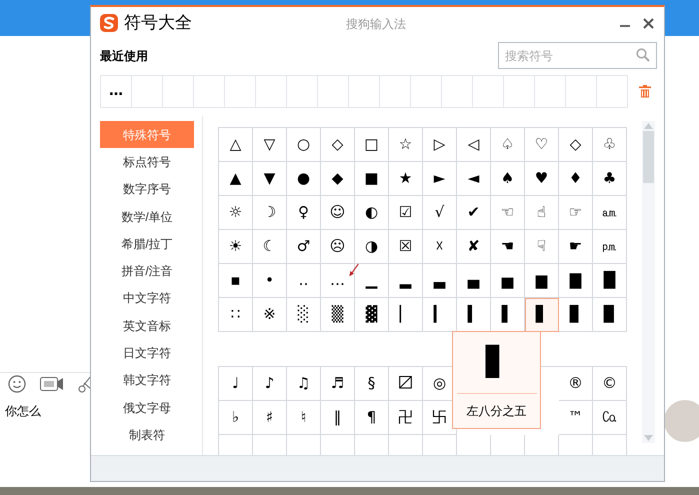 The width and height of the screenshot is (699, 495). Describe the element at coordinates (440, 145) in the screenshot. I see `symbol-cell: ▷` at that location.